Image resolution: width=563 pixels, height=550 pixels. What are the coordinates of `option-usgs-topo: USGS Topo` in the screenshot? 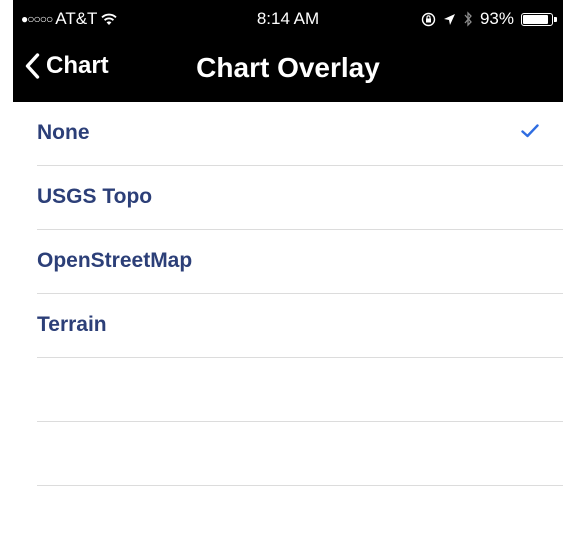 It's located at (300, 198).